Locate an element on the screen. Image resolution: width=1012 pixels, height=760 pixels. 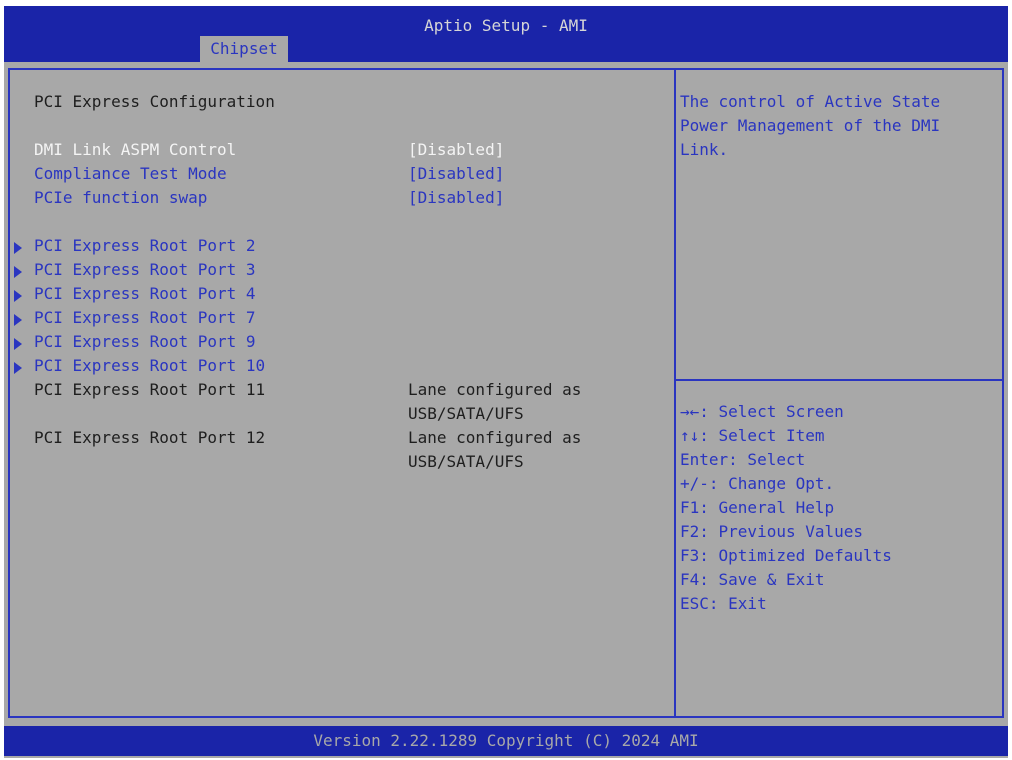
help-text-line: Link. is located at coordinates (704, 149).